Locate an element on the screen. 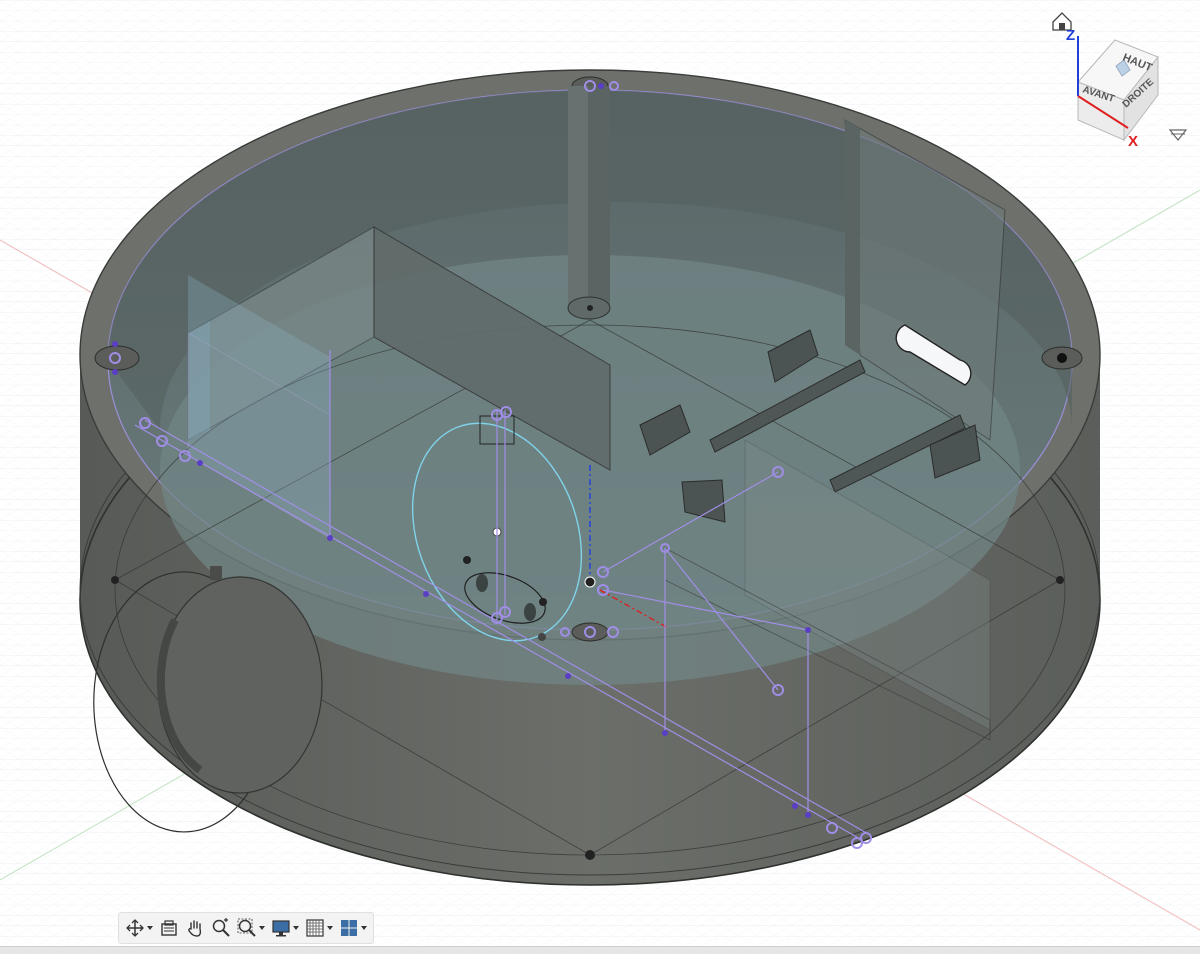 The height and width of the screenshot is (954, 1200). look-at-tool is located at coordinates (169, 928).